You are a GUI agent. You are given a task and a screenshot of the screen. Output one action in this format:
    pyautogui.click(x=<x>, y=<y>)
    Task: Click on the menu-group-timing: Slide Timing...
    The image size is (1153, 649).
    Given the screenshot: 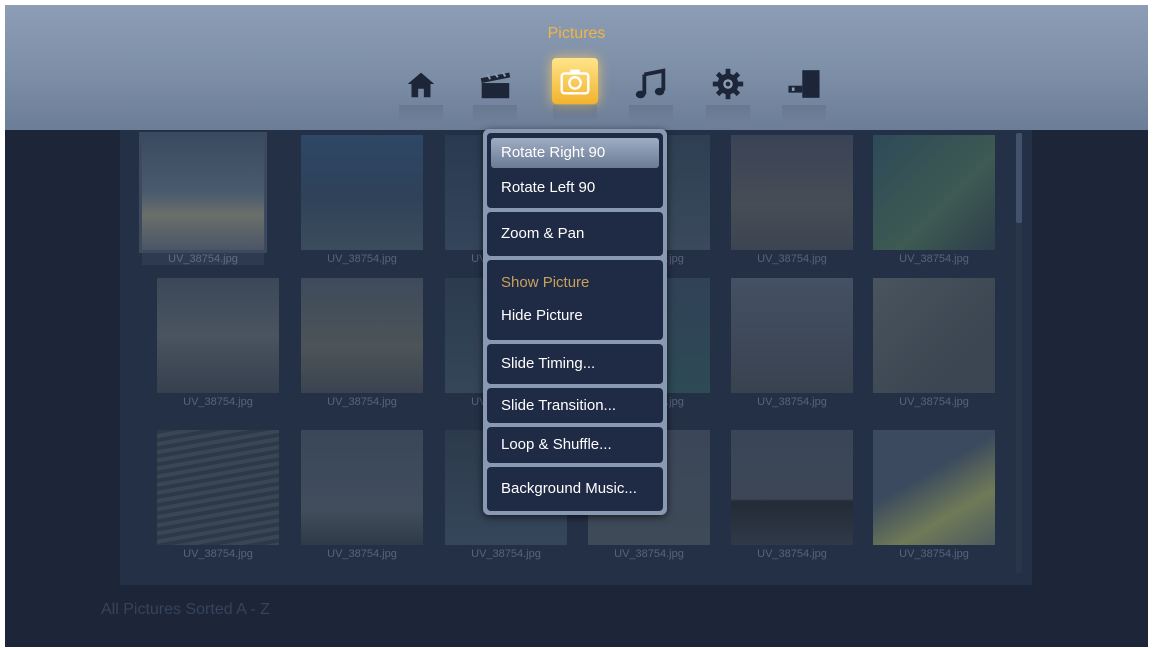 What is the action you would take?
    pyautogui.click(x=575, y=364)
    